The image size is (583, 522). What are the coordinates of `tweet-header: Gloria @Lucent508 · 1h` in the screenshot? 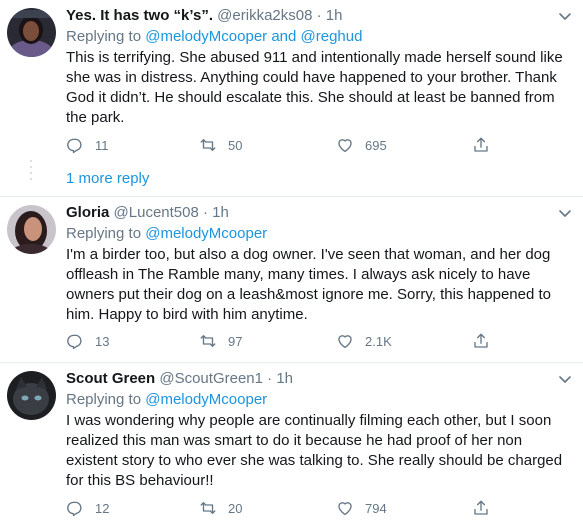 It's located at (320, 213).